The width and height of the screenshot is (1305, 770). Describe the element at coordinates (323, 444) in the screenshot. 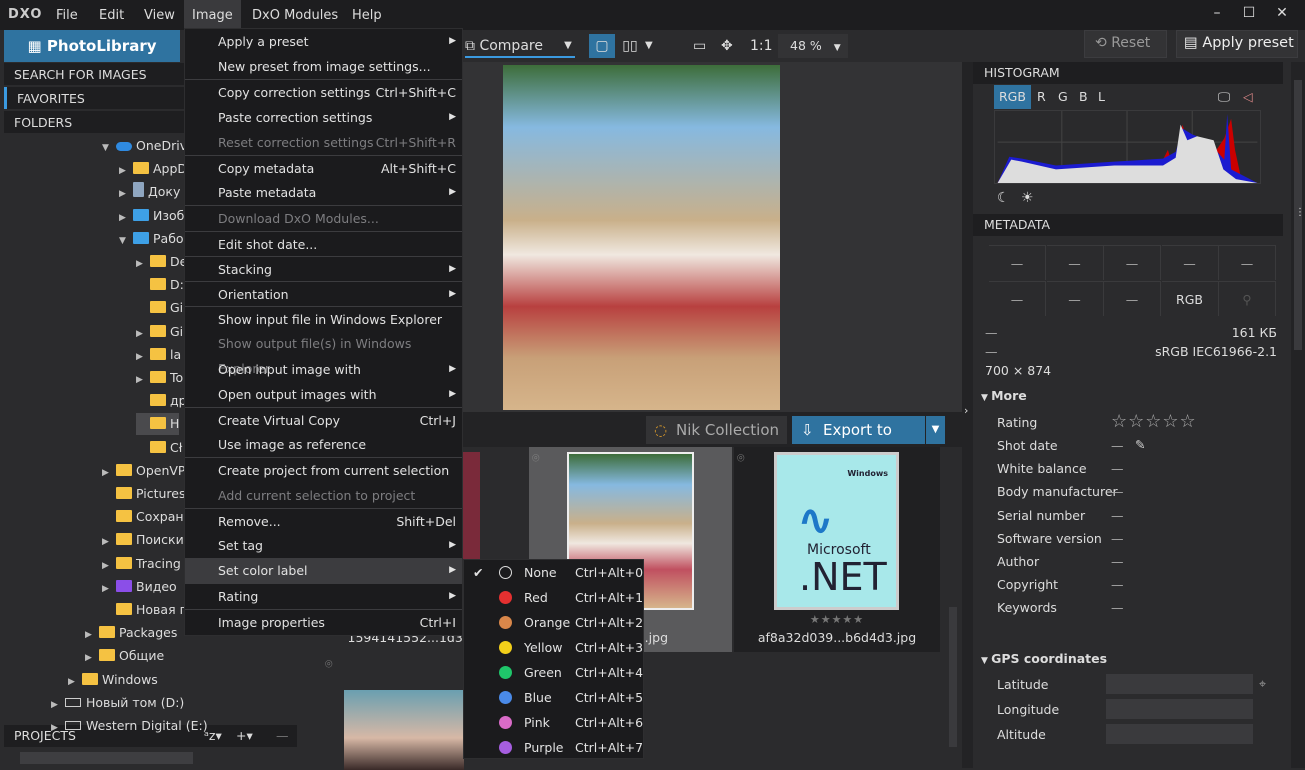

I see `menu-item-use-image-as-reference: Use image as reference` at that location.